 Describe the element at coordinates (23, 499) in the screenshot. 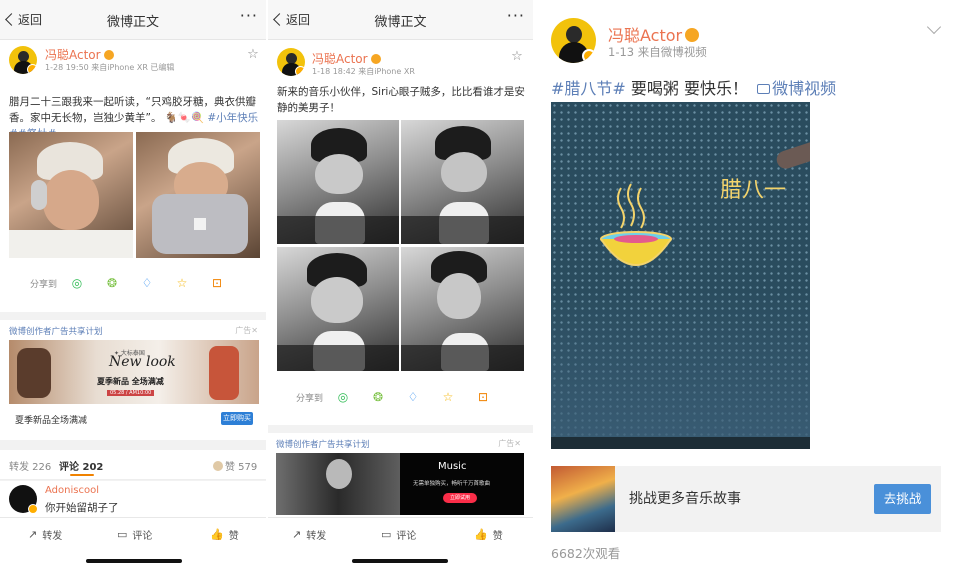

I see `commenter-avatar` at that location.